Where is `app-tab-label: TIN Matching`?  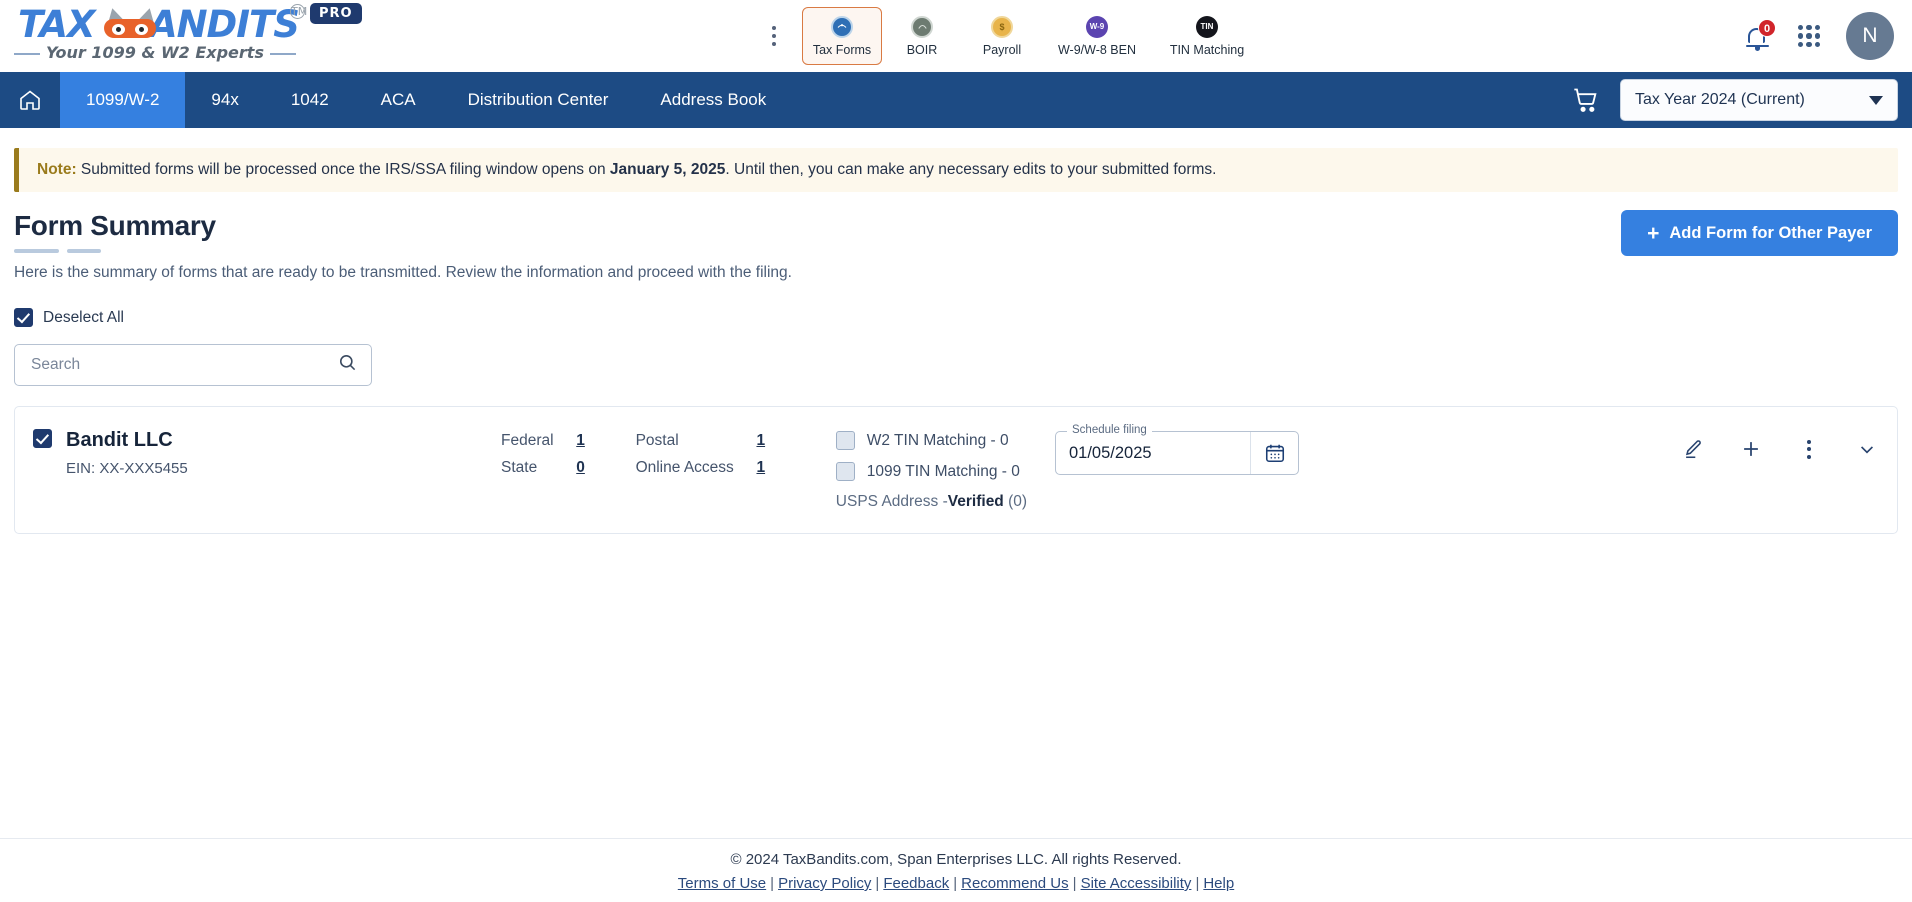
app-tab-label: TIN Matching is located at coordinates (1207, 49).